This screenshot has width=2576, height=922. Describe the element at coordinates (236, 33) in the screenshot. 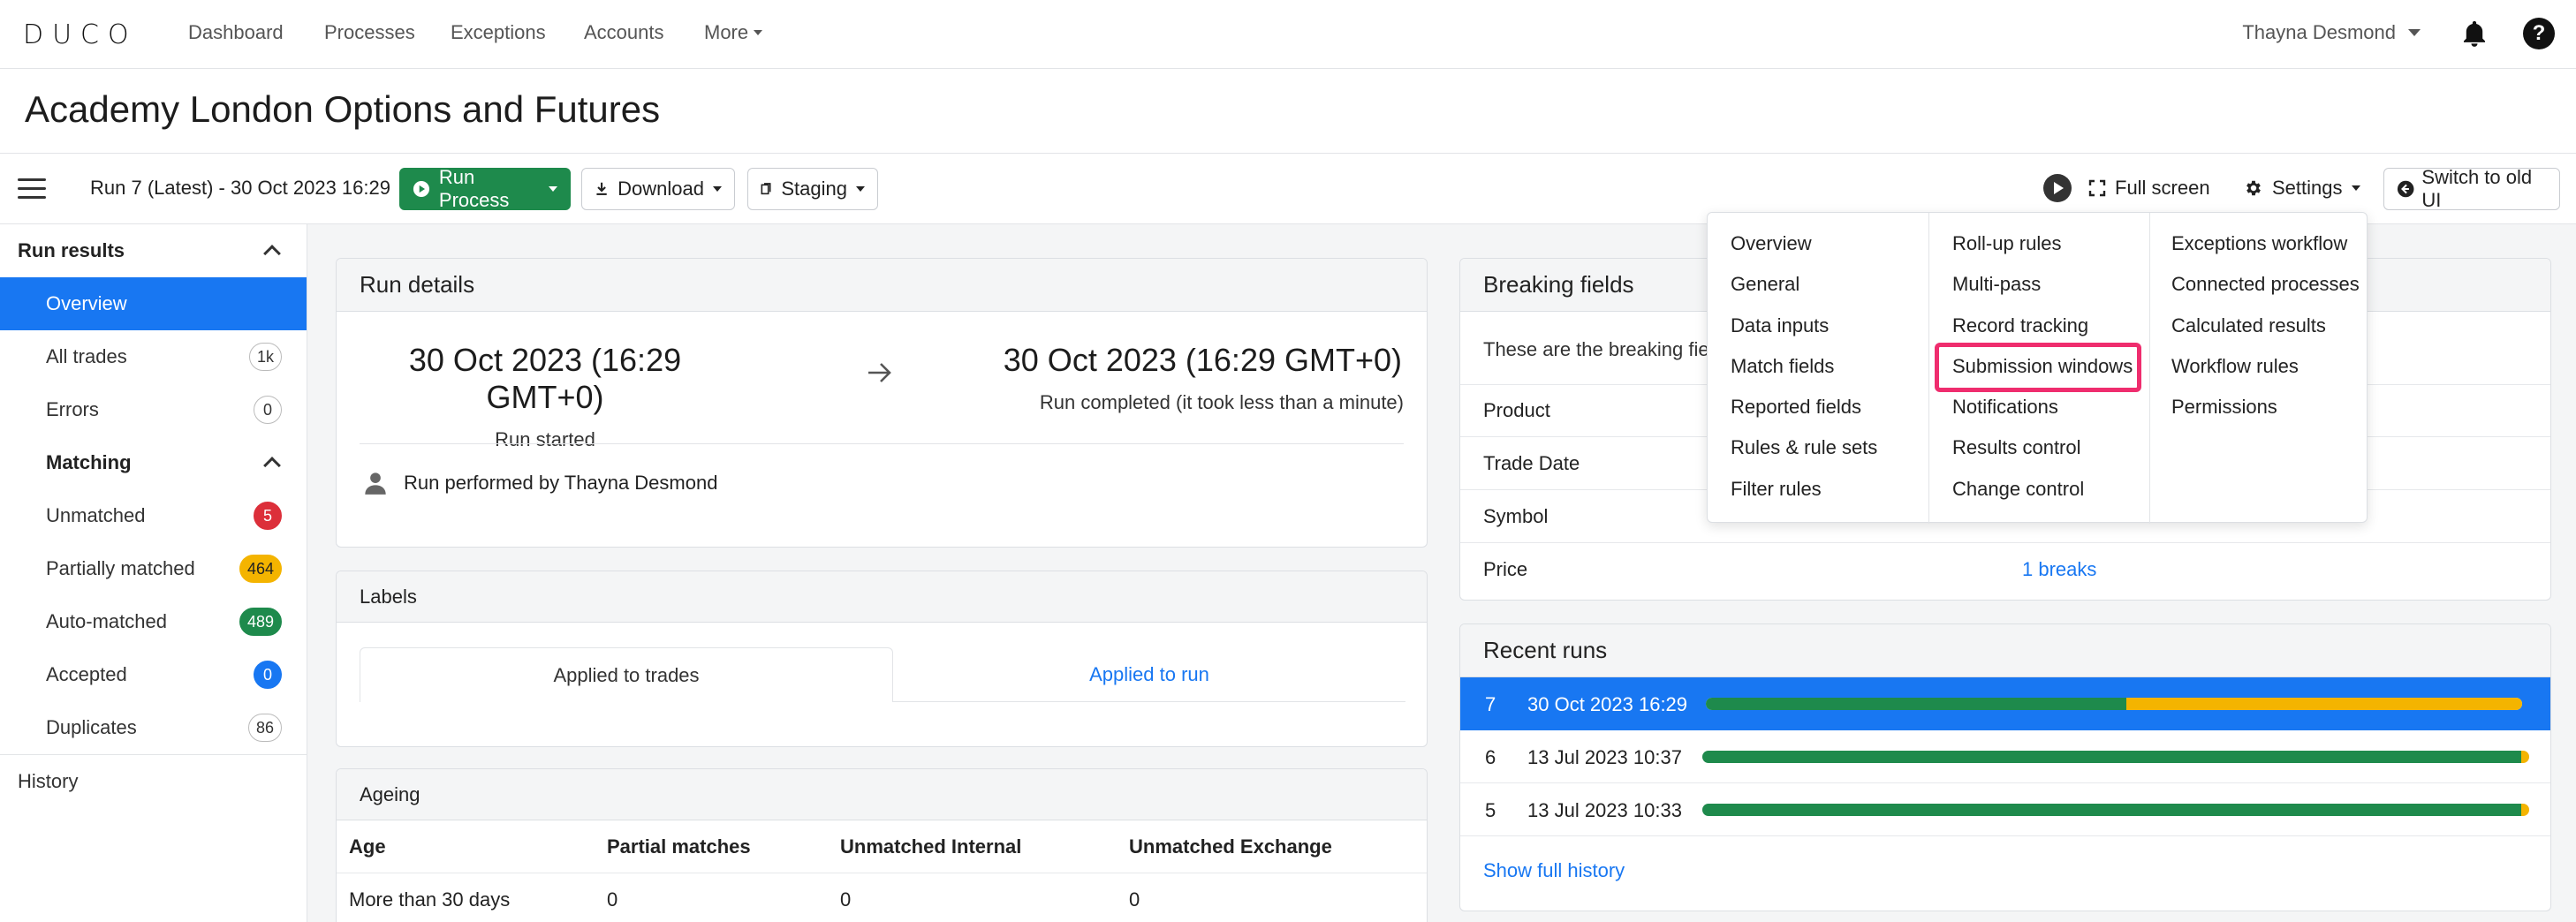

I see `nav-dashboard: Dashboard` at that location.